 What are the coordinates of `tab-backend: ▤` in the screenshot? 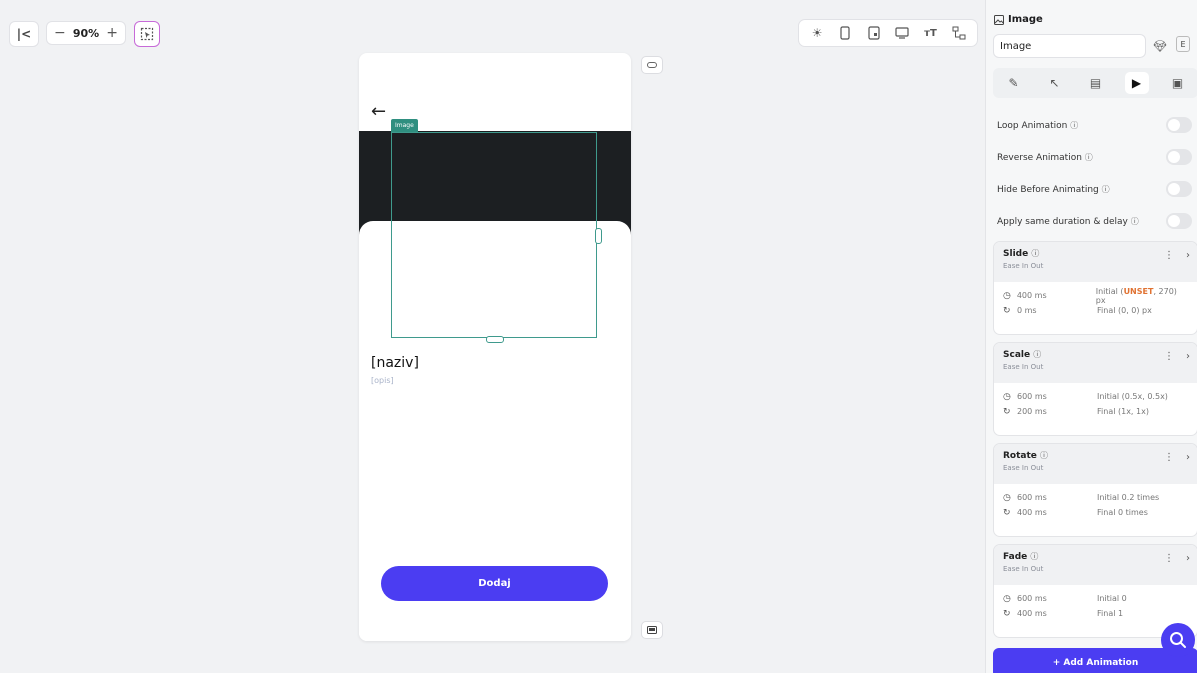 It's located at (1096, 83).